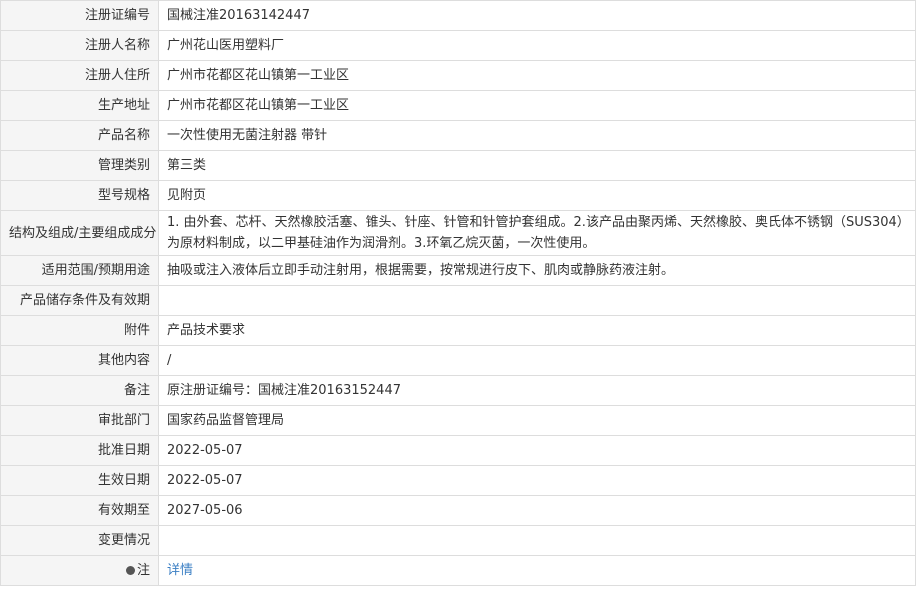 The width and height of the screenshot is (916, 606). What do you see at coordinates (79, 233) in the screenshot?
I see `row-label: 结构及组成/主要组成成分` at bounding box center [79, 233].